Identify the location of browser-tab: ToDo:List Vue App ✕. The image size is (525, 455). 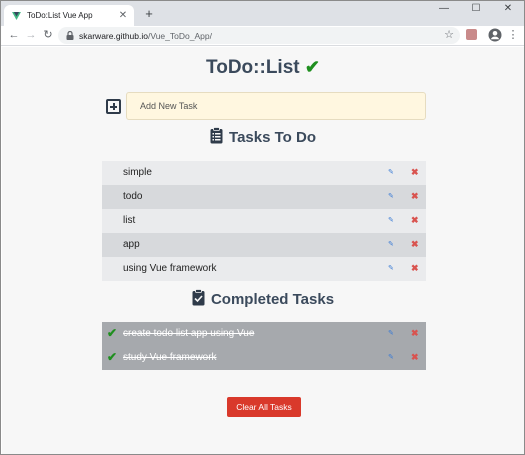
(69, 15).